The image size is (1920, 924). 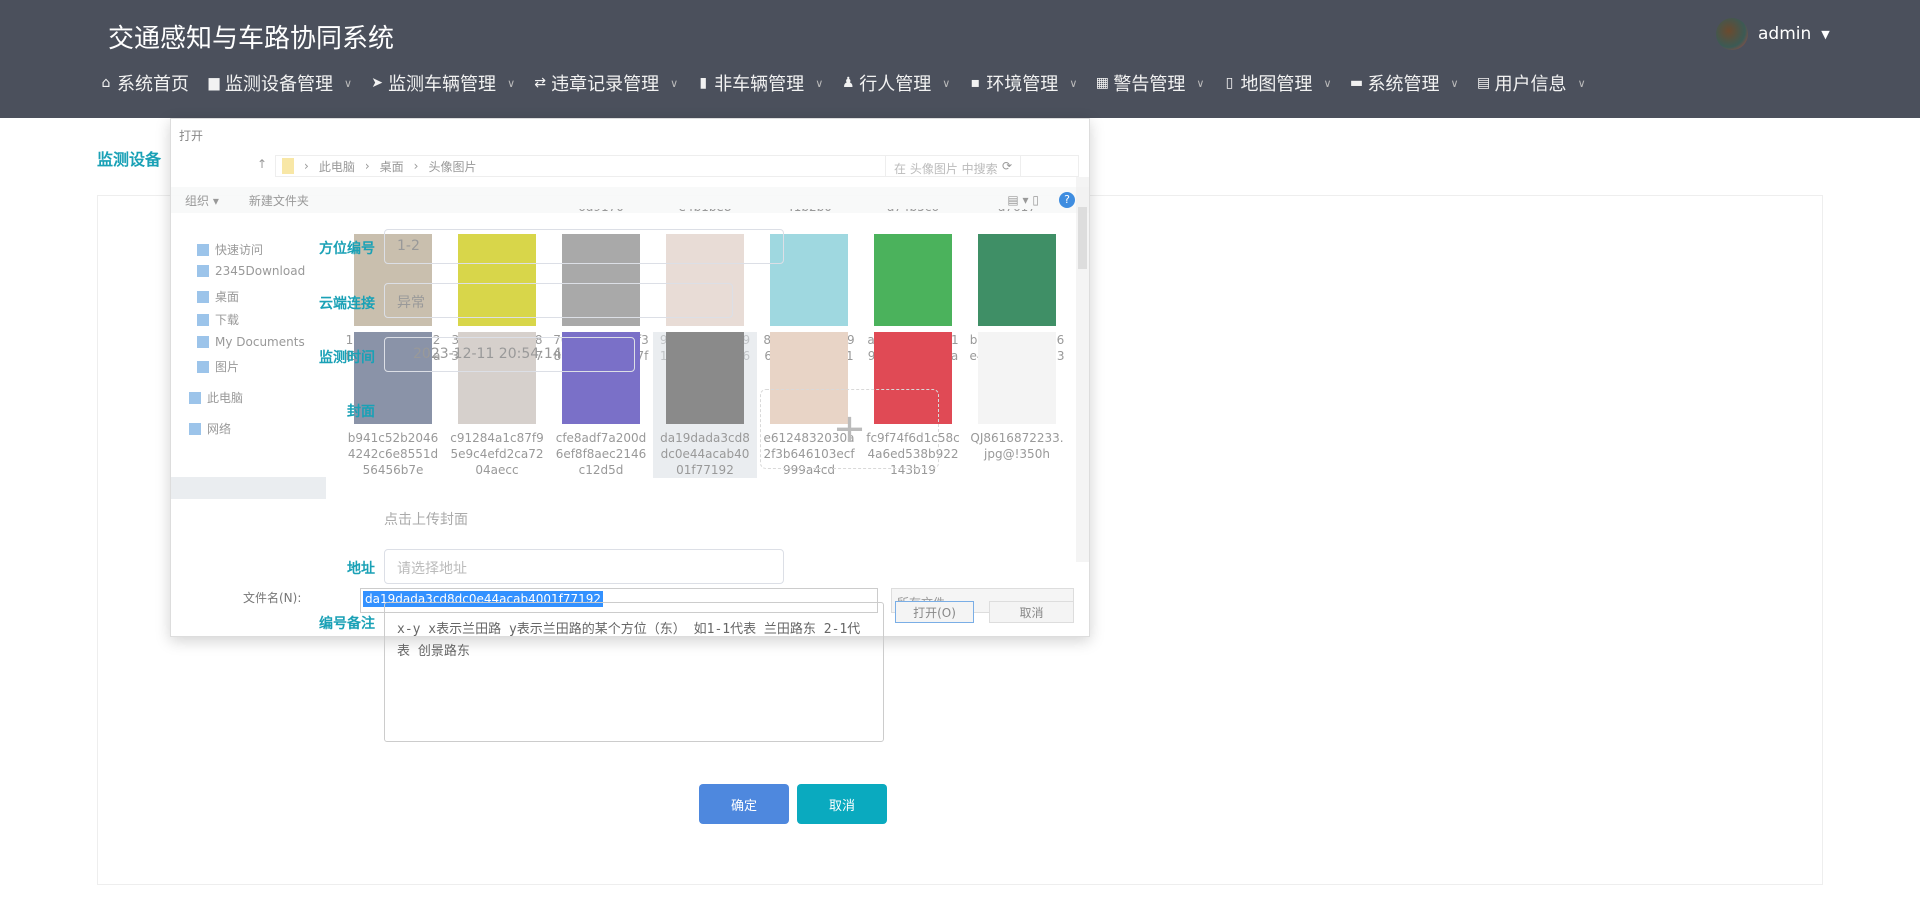 What do you see at coordinates (251, 271) in the screenshot?
I see `nav-pane-item: 2345Download` at bounding box center [251, 271].